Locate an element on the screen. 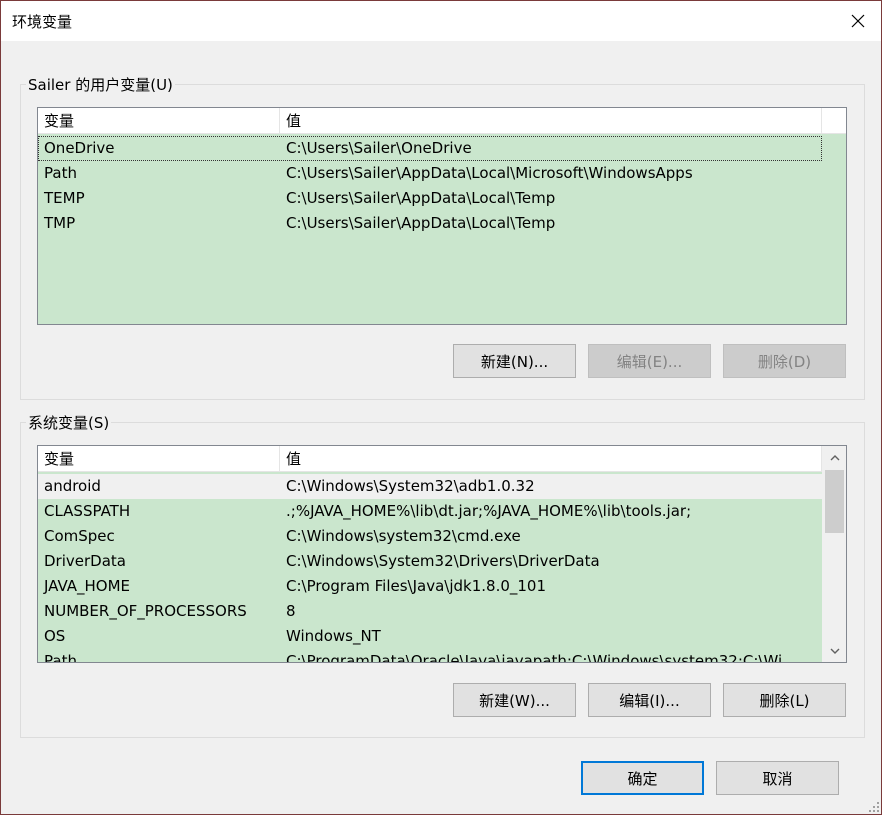 Image resolution: width=882 pixels, height=815 pixels. variable-name-cell: JAVA_HOME is located at coordinates (87, 586).